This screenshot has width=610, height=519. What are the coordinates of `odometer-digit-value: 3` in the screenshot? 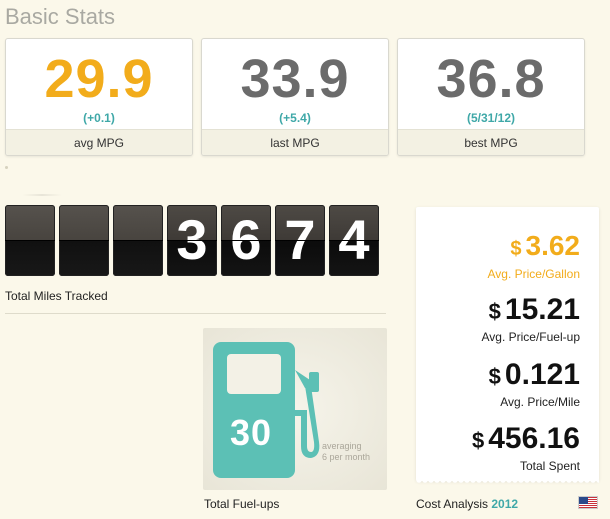 It's located at (192, 239).